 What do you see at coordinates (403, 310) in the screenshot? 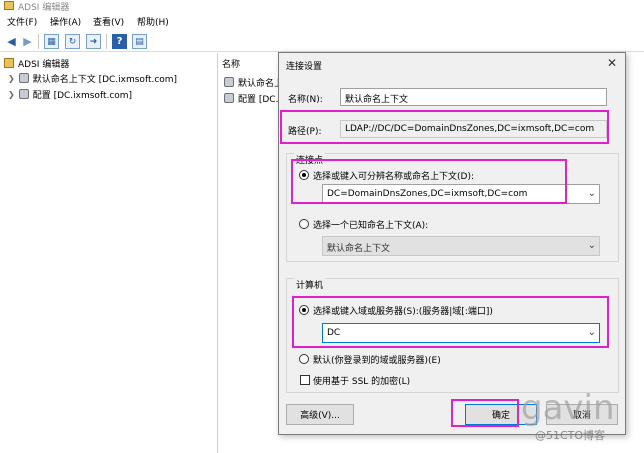
I see `server-option-label: 选择或键入域或服务器(S):(服务器|域[:端口])` at bounding box center [403, 310].